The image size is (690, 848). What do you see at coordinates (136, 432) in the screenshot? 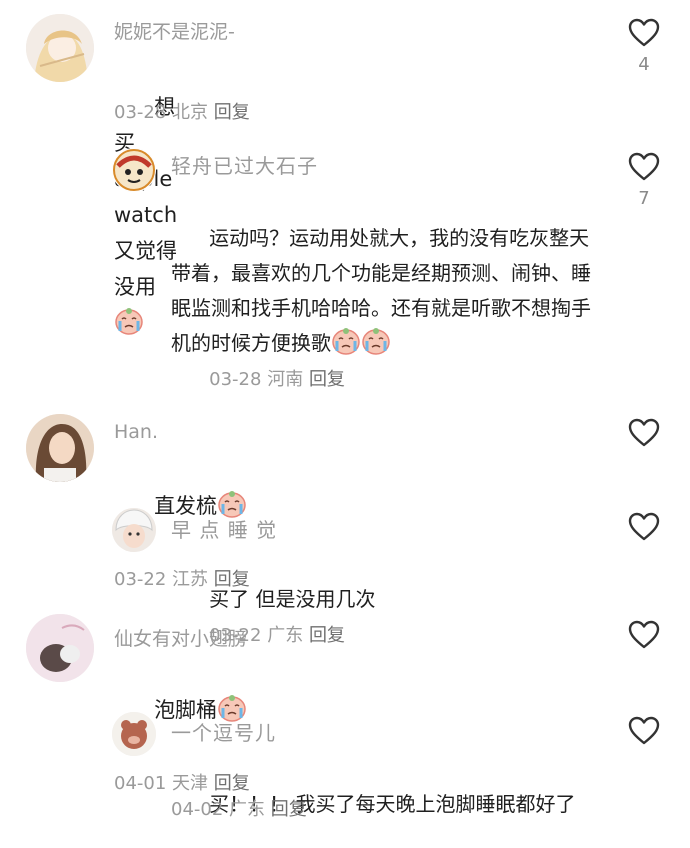
I see `comment-username: Han.` at bounding box center [136, 432].